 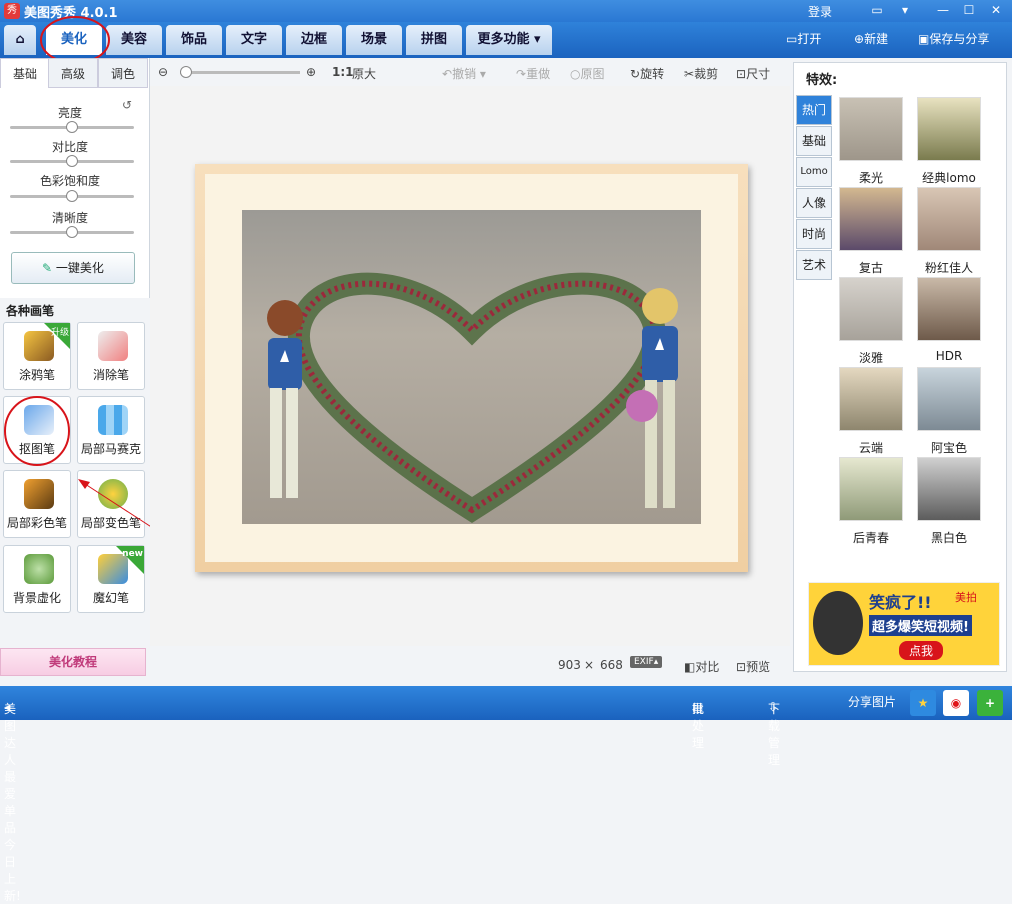 I want to click on fx-tab-fashion: 时尚, so click(x=814, y=234).